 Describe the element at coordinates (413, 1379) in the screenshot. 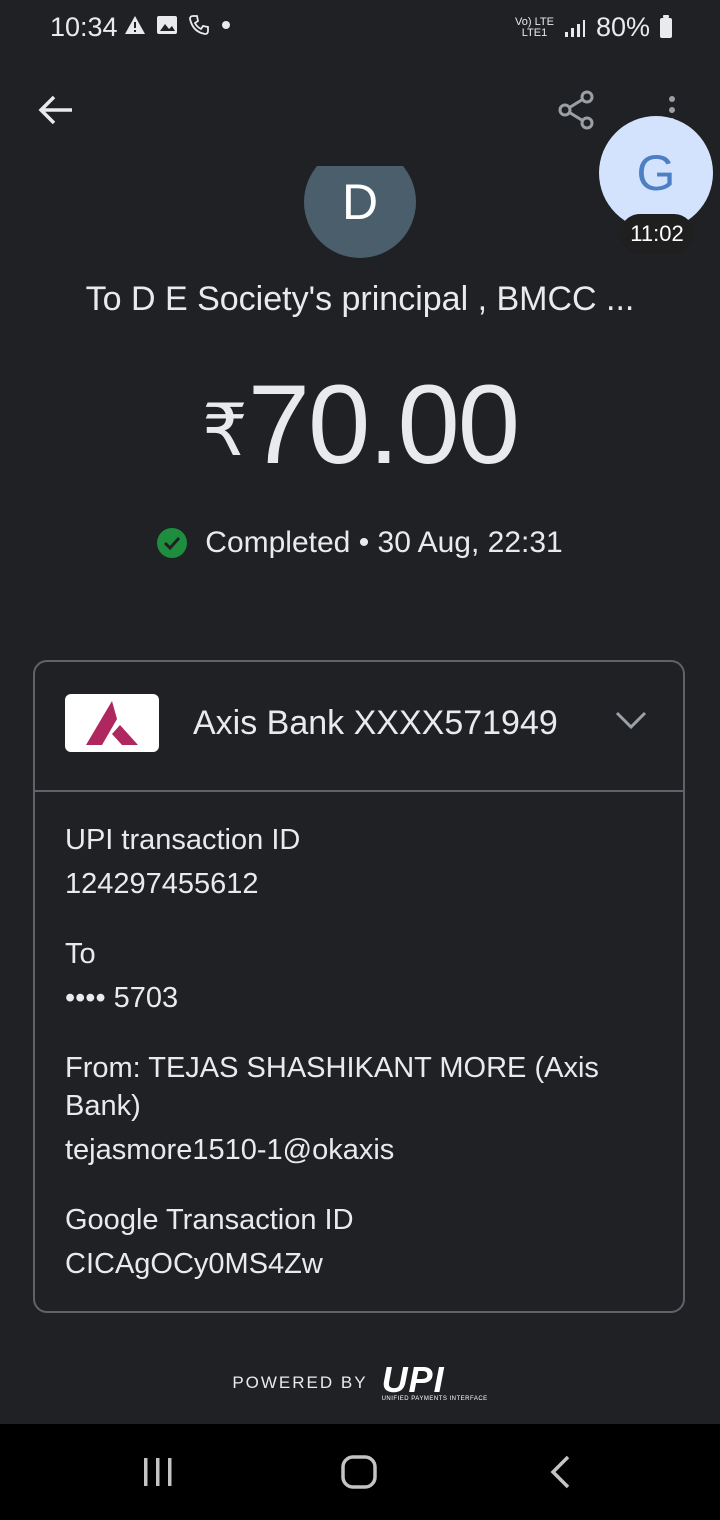

I see `upi-logo-text: UPI` at that location.